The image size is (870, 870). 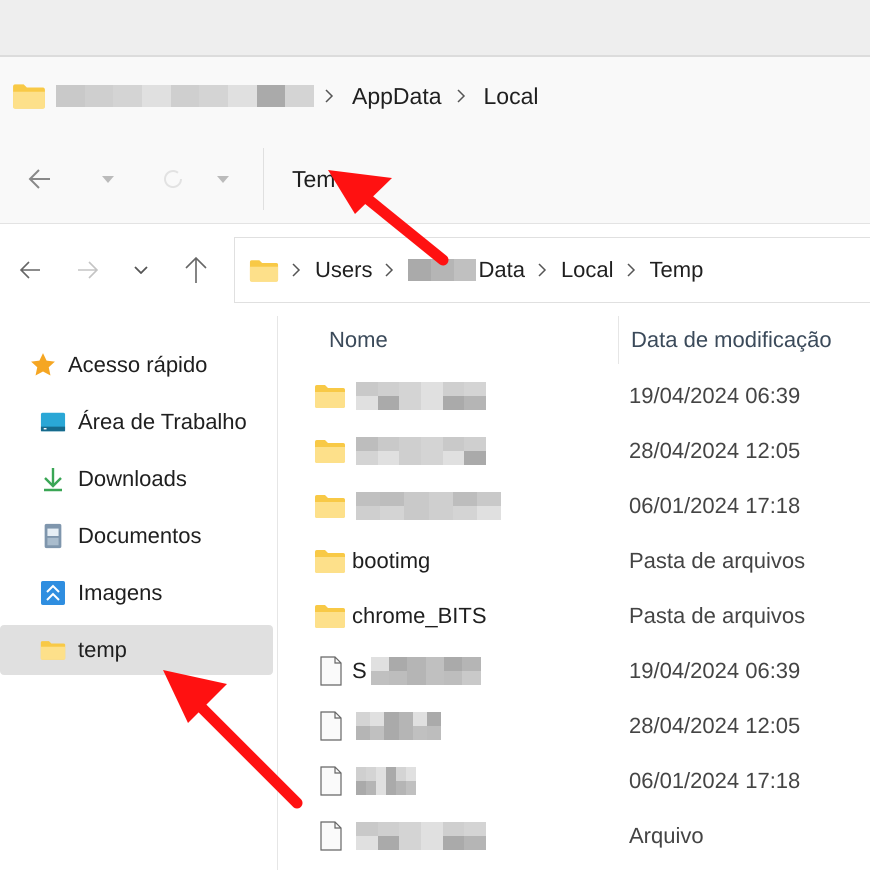 What do you see at coordinates (141, 270) in the screenshot?
I see `chevron-down-icon` at bounding box center [141, 270].